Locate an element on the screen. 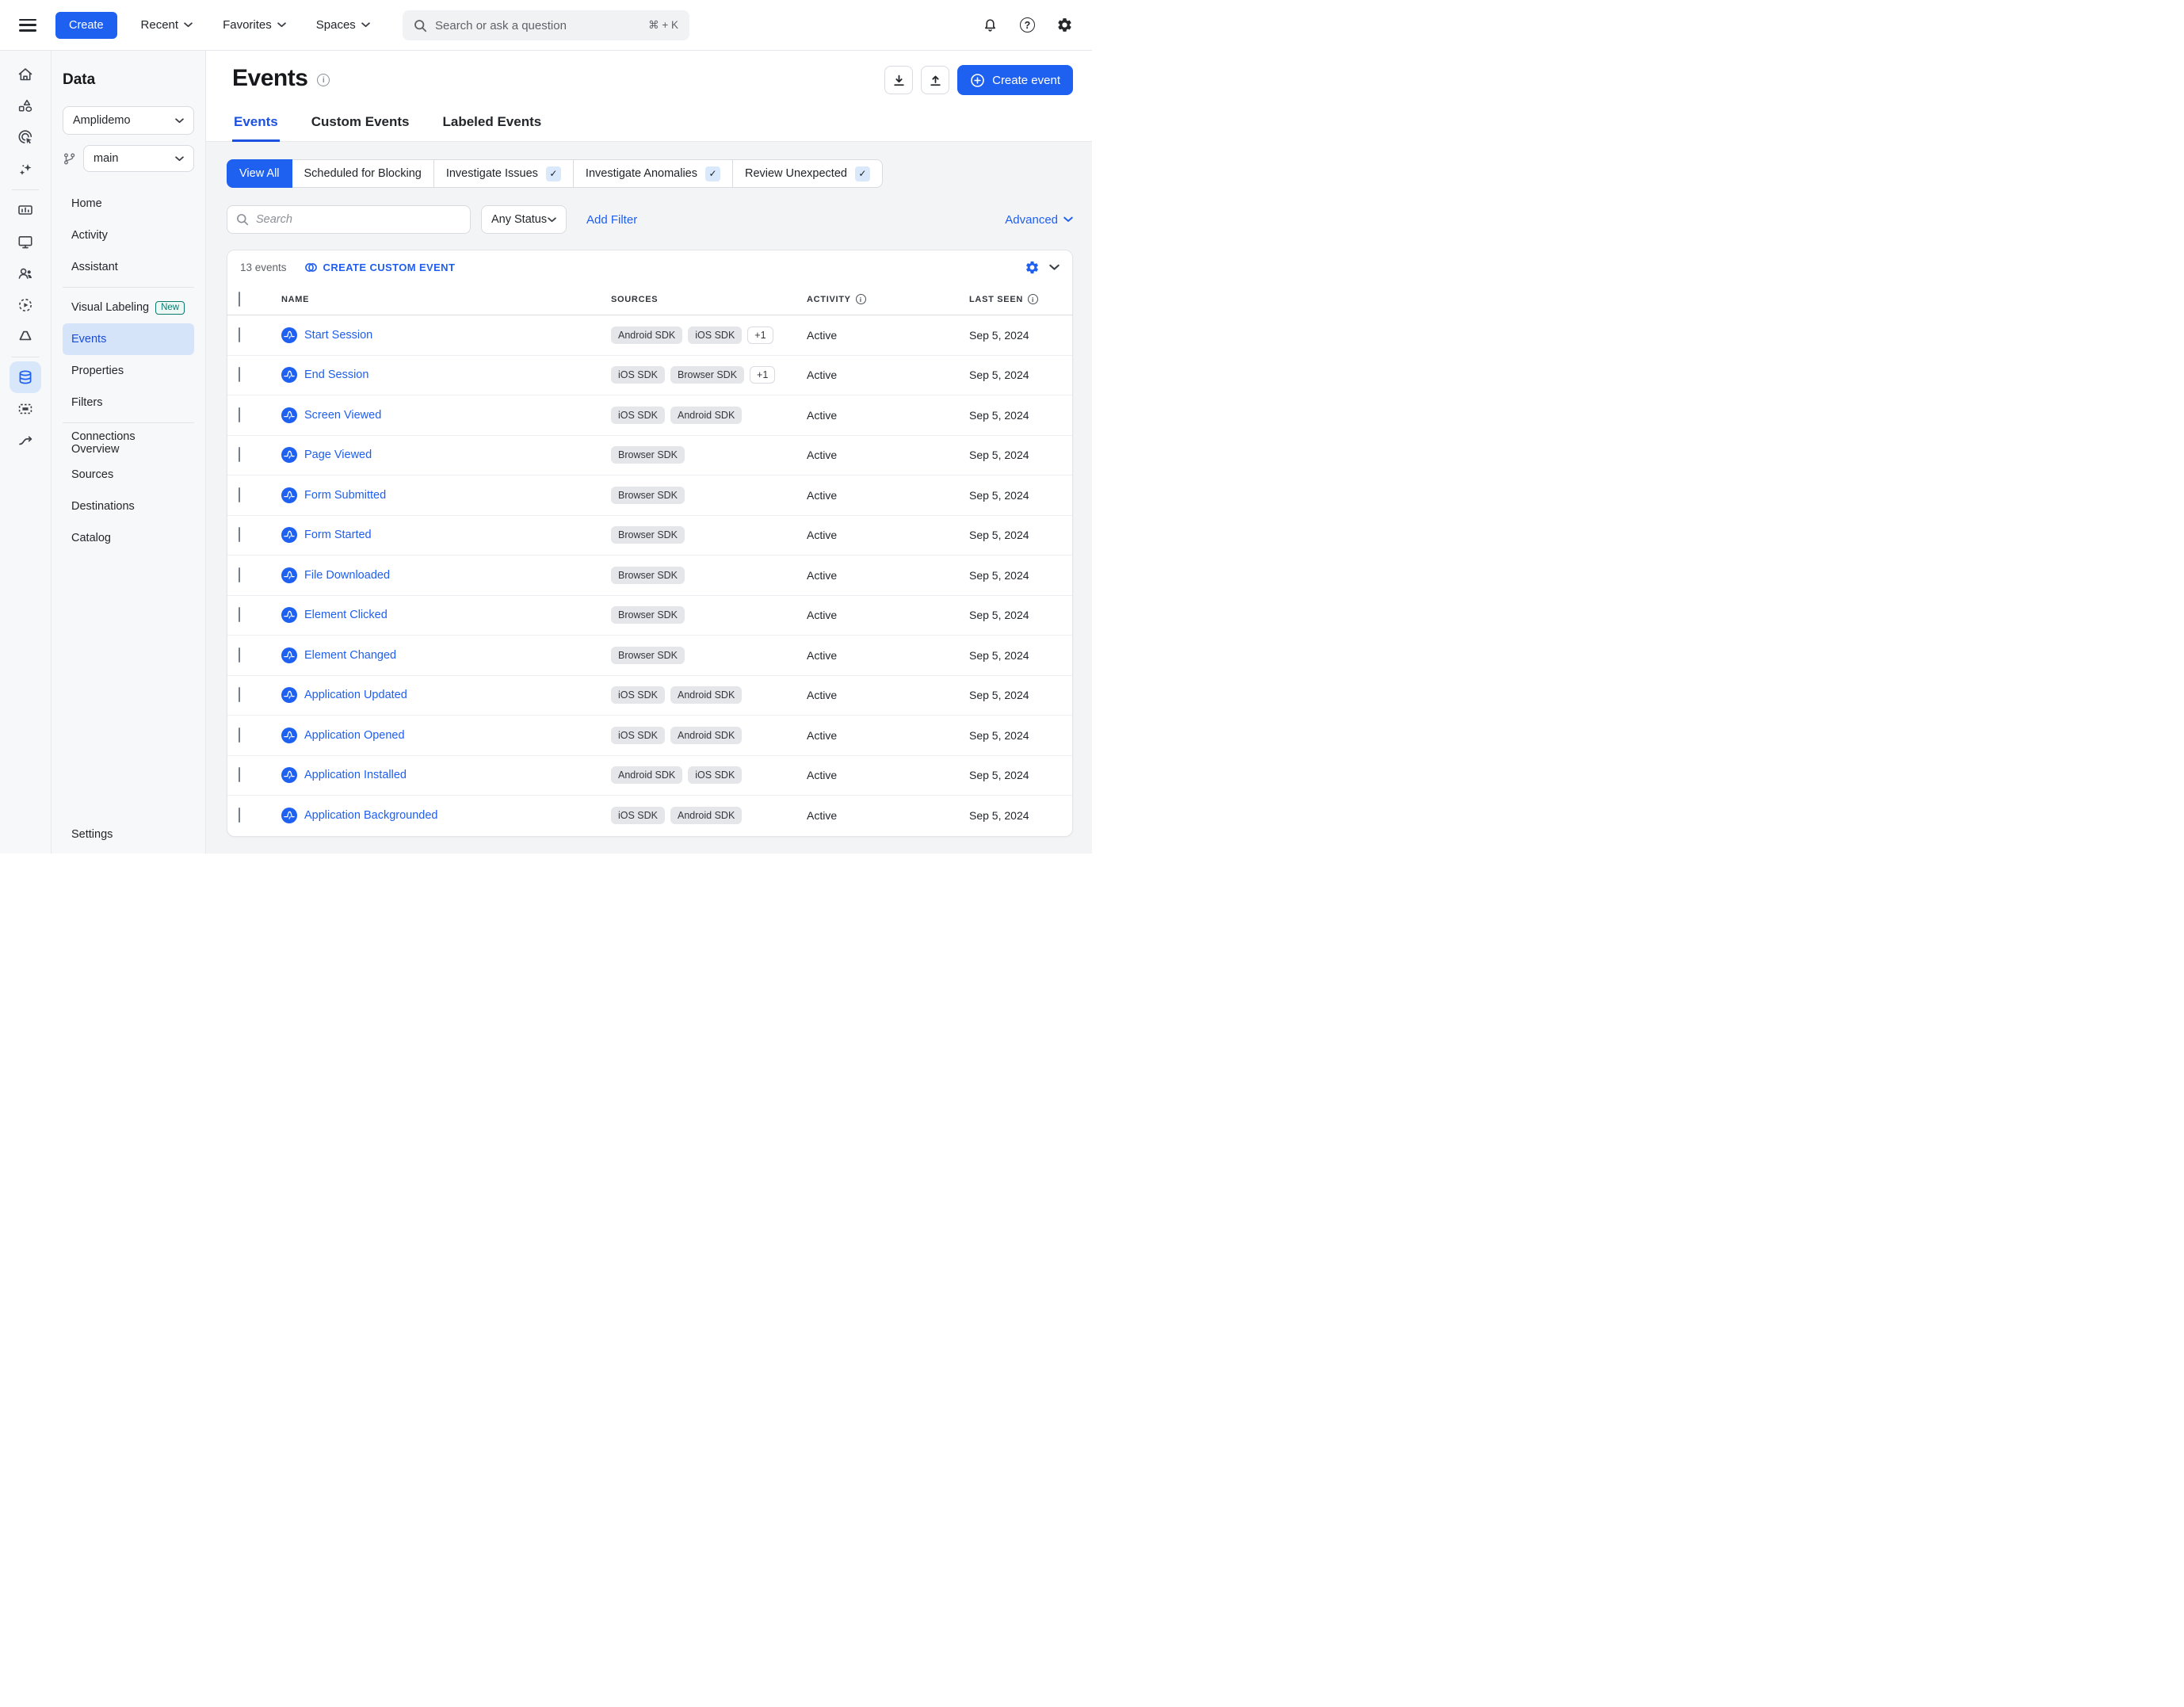  last-seen-cell: Sep 5, 2024 is located at coordinates (999, 615).